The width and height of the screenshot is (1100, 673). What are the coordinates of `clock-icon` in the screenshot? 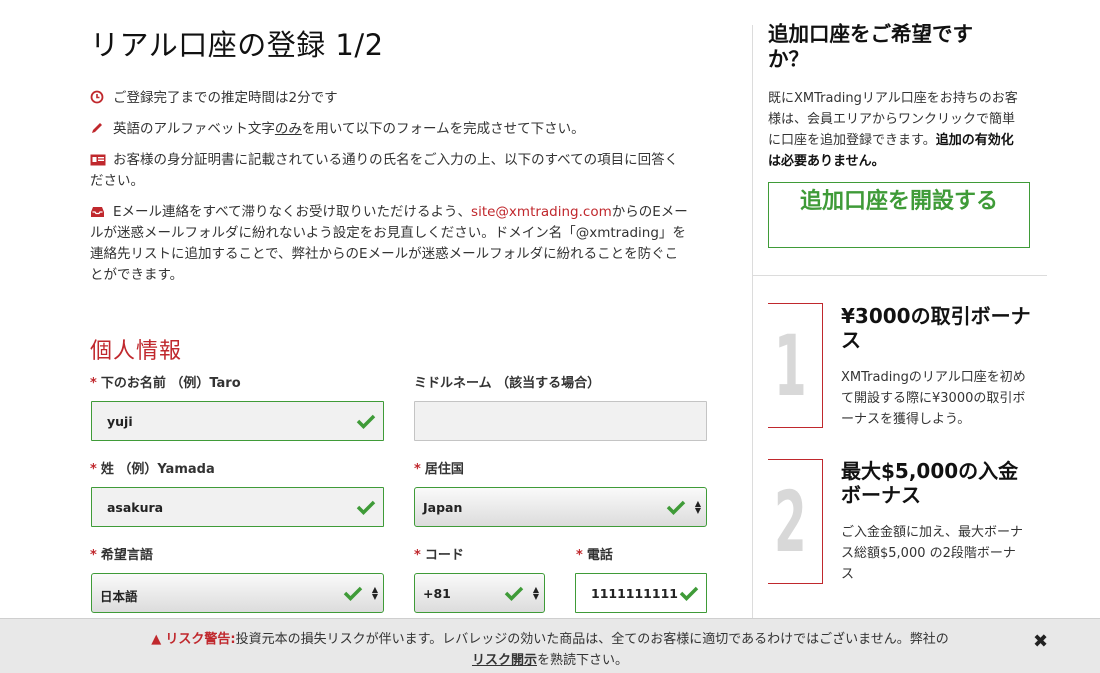 It's located at (99, 97).